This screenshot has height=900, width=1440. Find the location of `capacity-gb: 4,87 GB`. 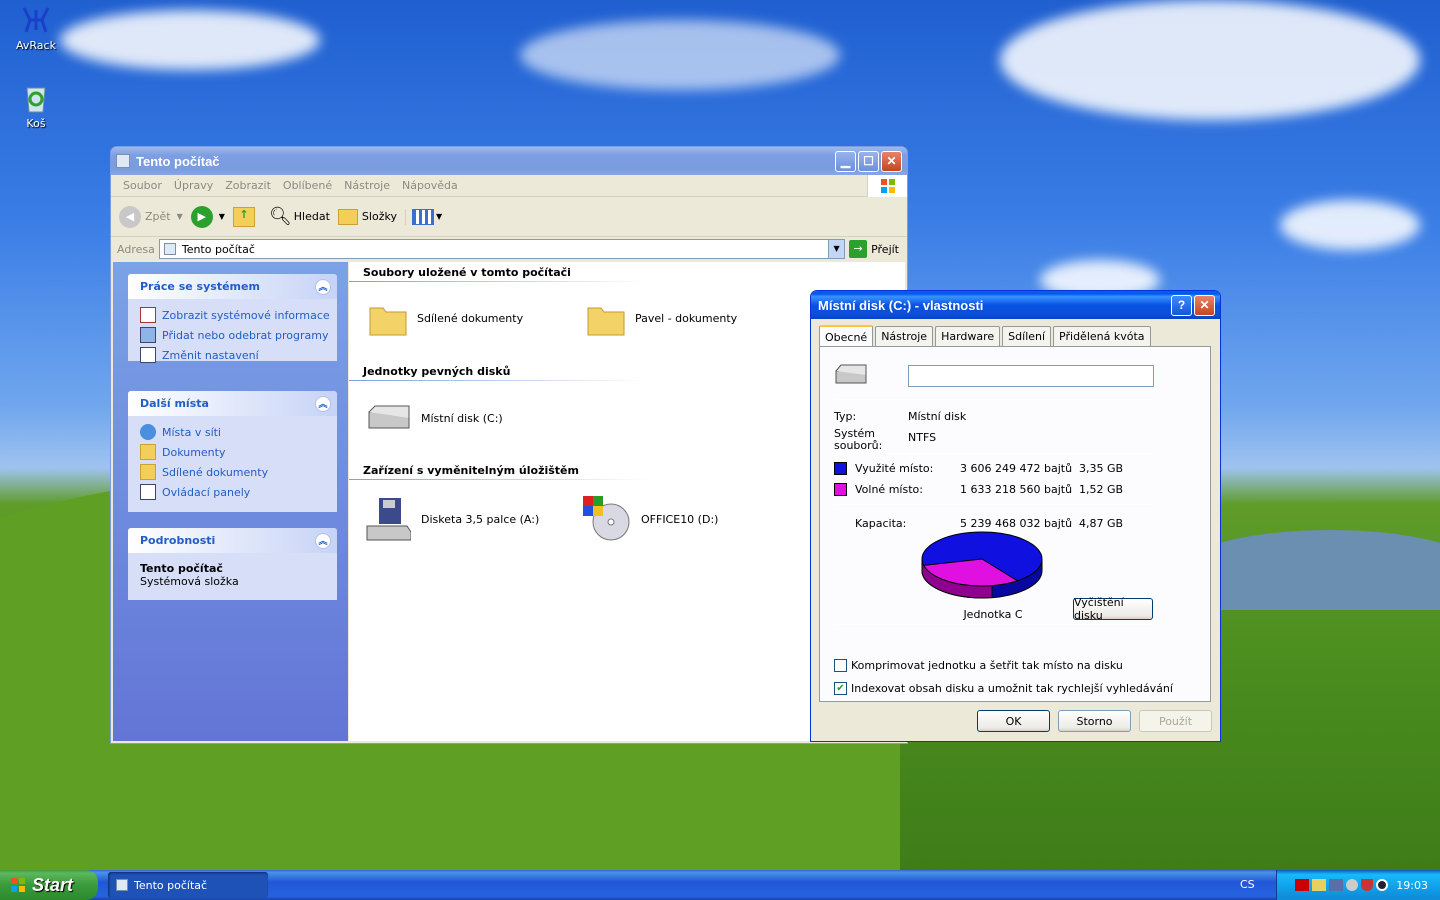

capacity-gb: 4,87 GB is located at coordinates (1101, 523).